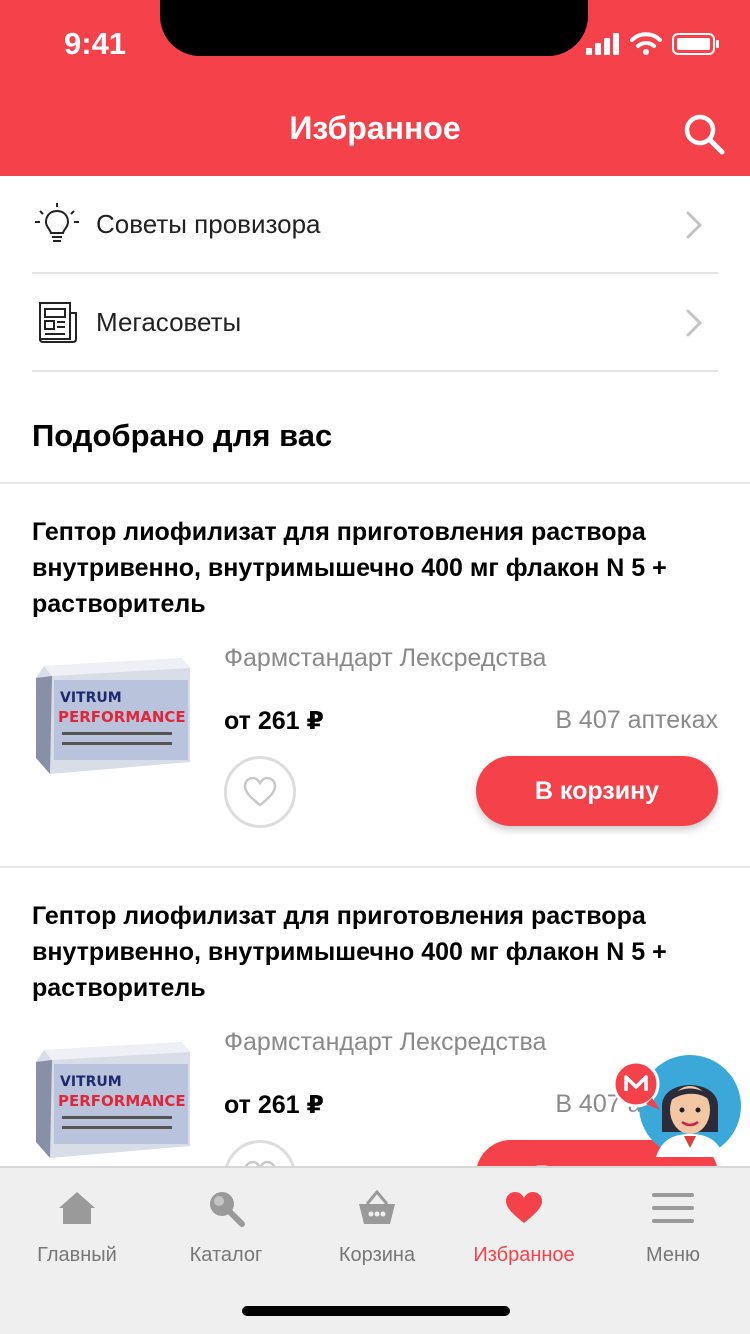  Describe the element at coordinates (375, 88) in the screenshot. I see `app-header: 9:41 Избранное` at that location.